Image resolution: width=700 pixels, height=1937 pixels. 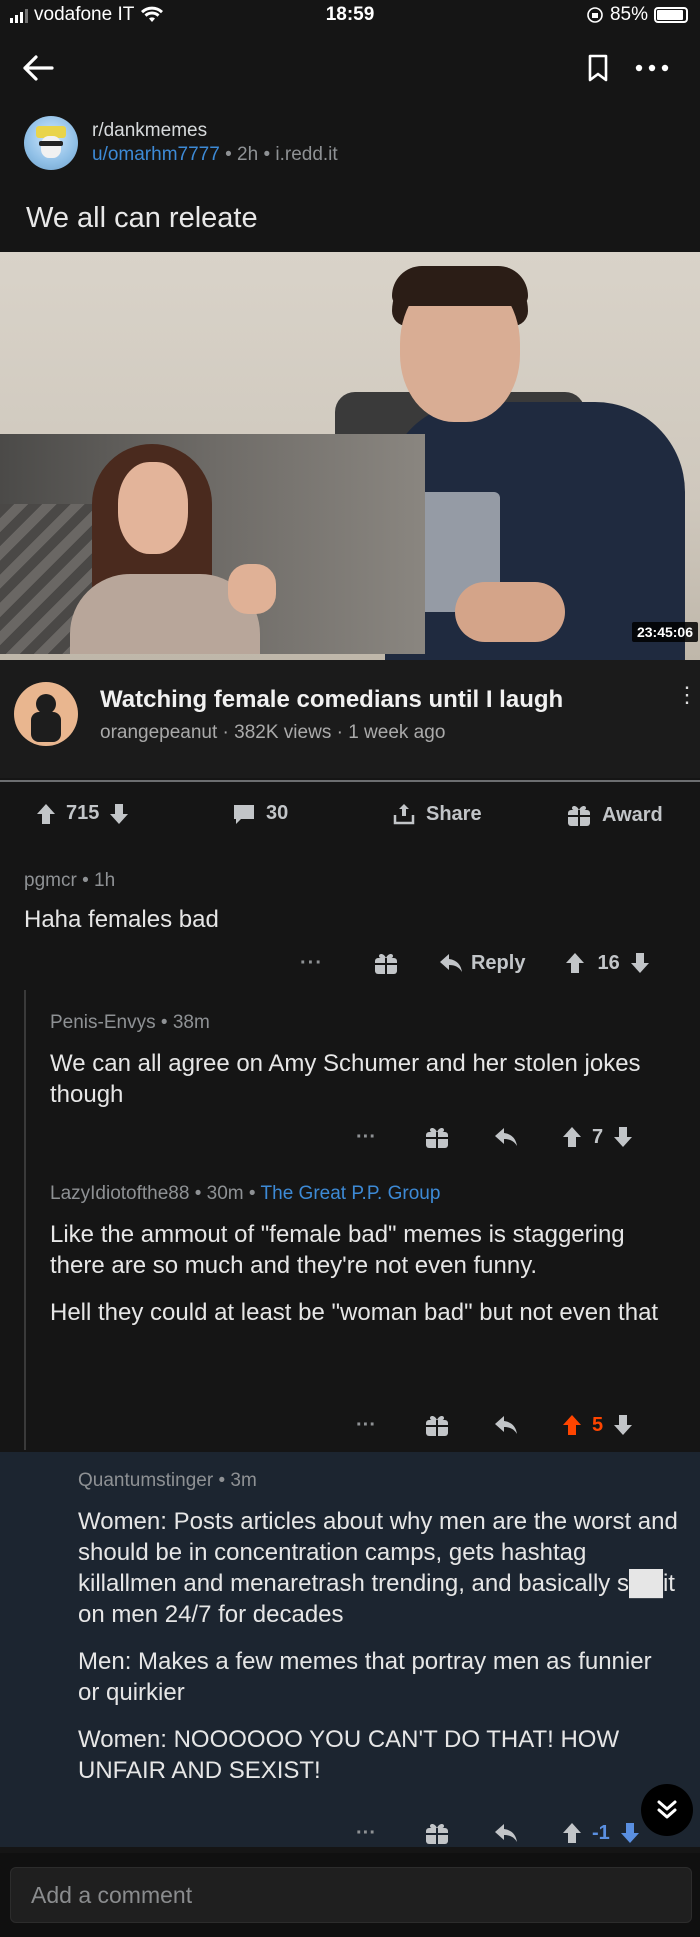 What do you see at coordinates (119, 1193) in the screenshot?
I see `comment-author: LazyIdiotofthe88` at bounding box center [119, 1193].